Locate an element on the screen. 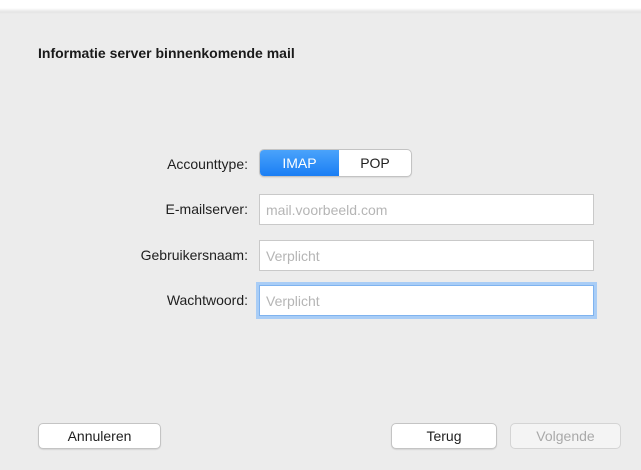 The width and height of the screenshot is (641, 470). username-field is located at coordinates (426, 255).